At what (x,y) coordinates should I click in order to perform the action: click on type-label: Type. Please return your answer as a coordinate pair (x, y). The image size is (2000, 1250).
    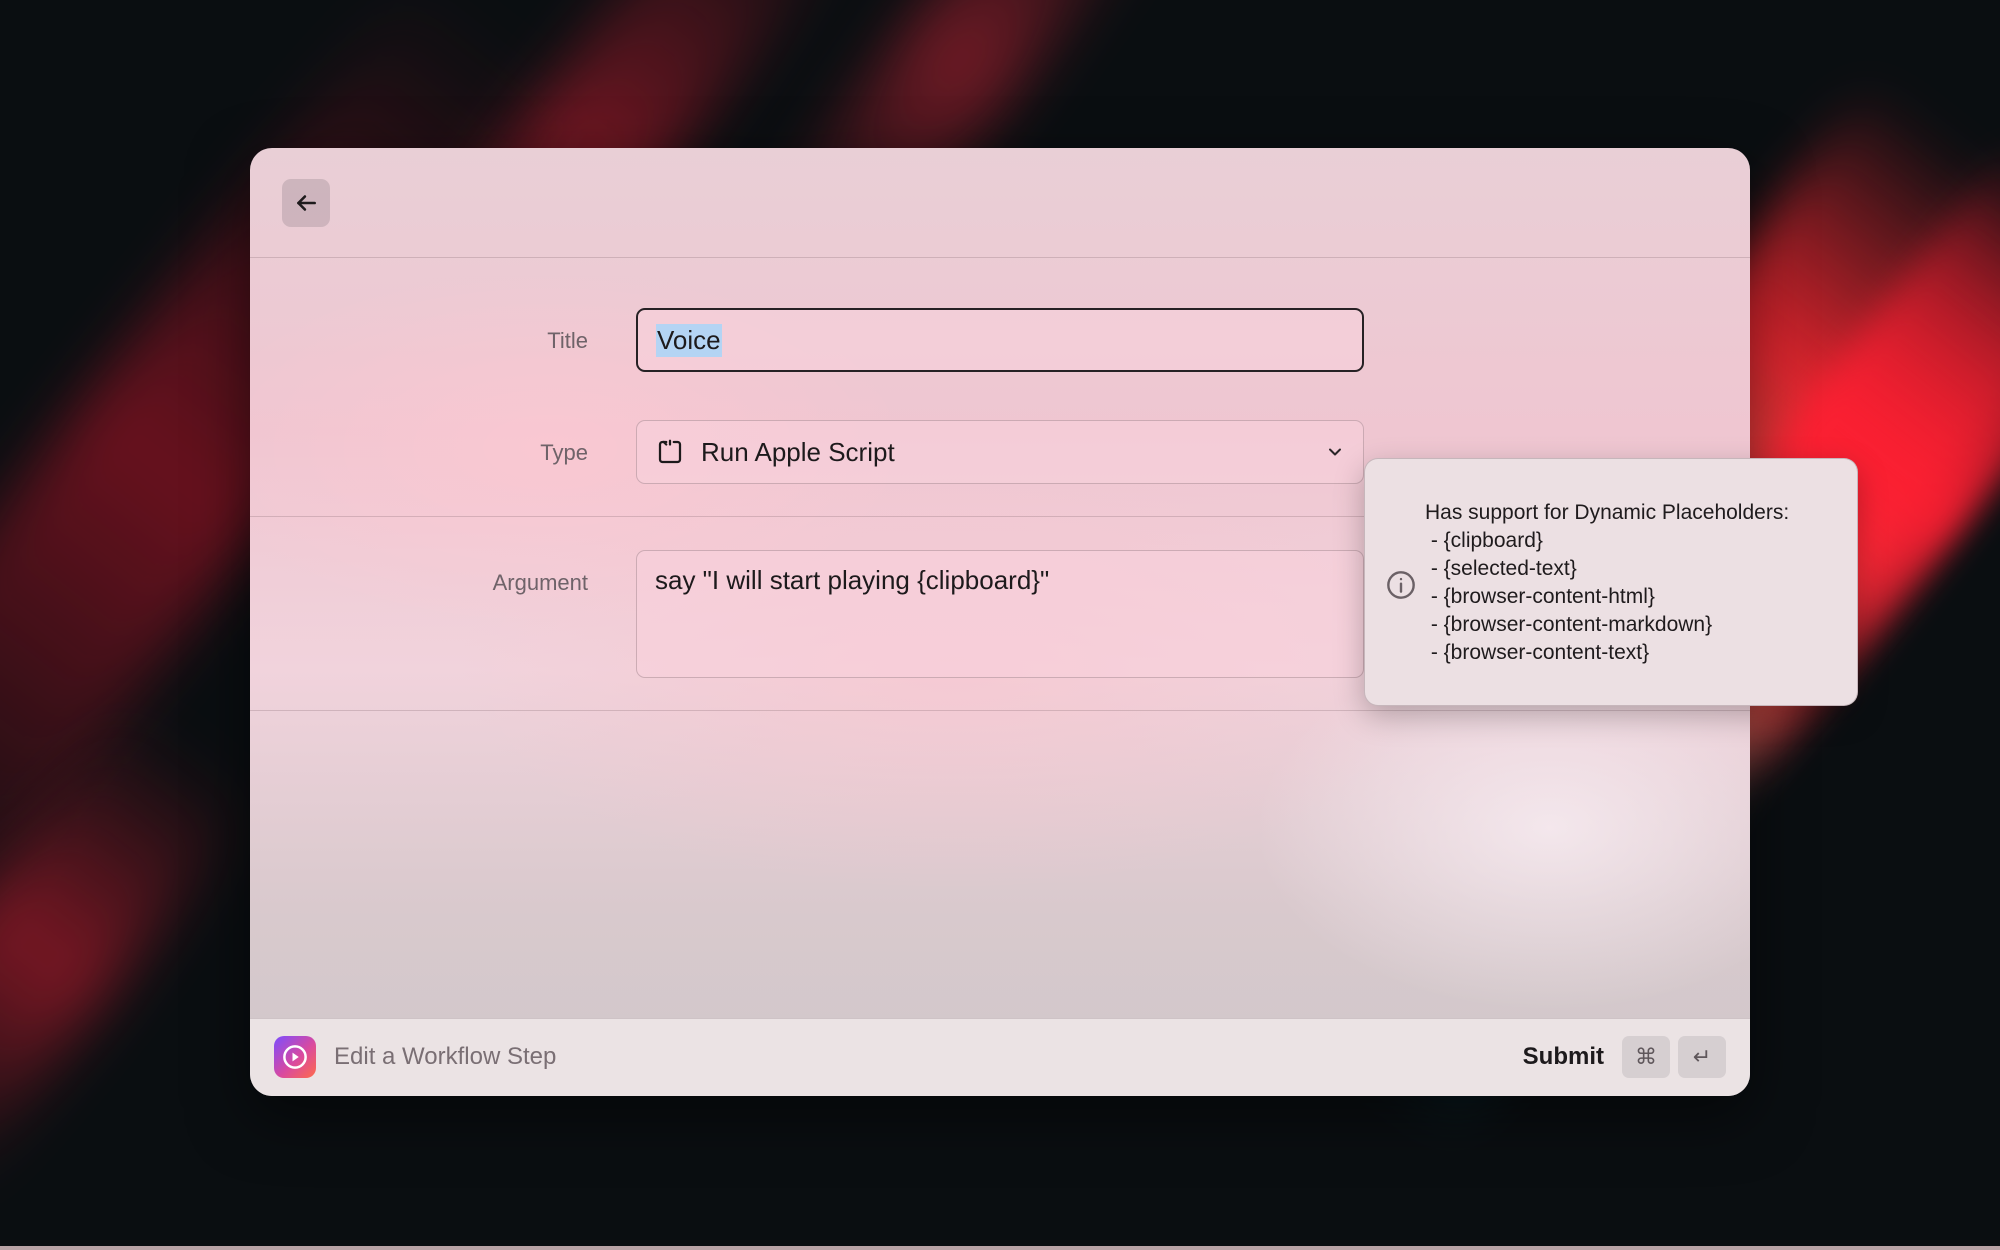
    Looking at the image, I should click on (564, 452).